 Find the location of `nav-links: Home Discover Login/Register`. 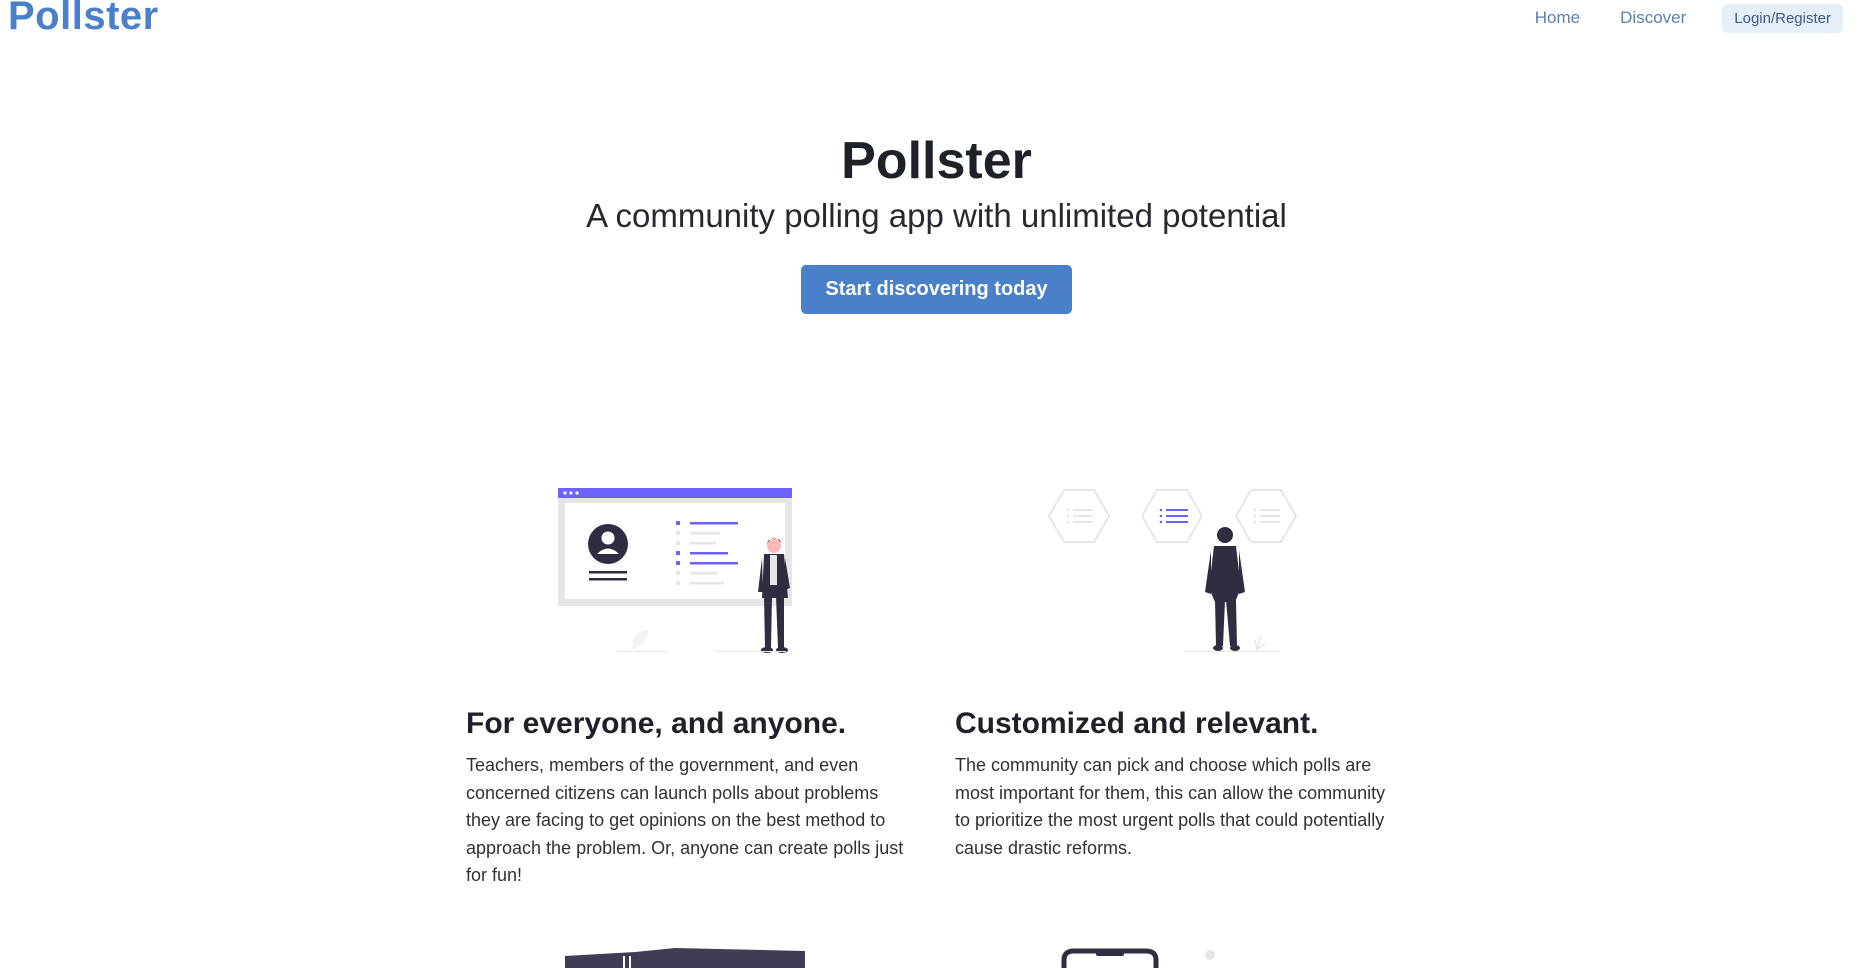

nav-links: Home Discover Login/Register is located at coordinates (1679, 18).